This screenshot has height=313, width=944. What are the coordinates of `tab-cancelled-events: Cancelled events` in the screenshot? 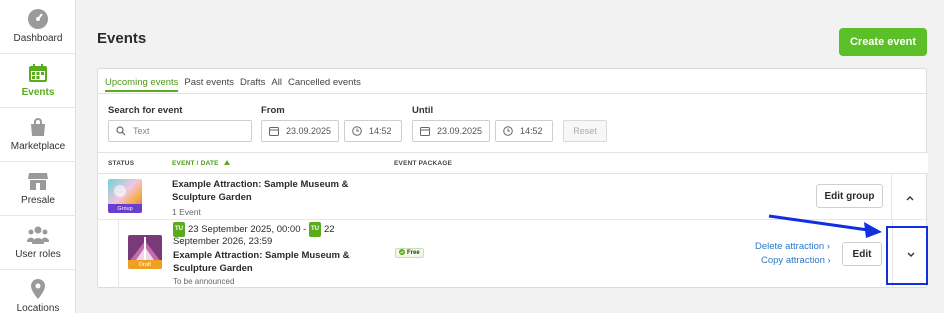 It's located at (324, 84).